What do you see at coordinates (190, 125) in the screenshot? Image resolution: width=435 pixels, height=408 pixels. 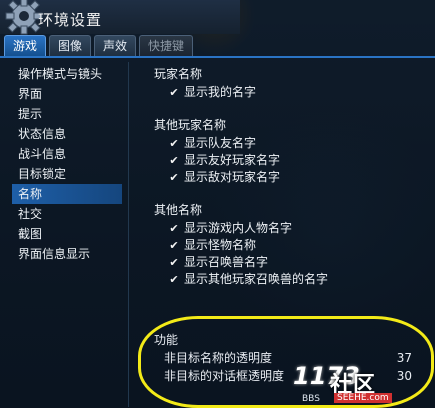 I see `section-title-other-players: 其他玩家名称` at bounding box center [190, 125].